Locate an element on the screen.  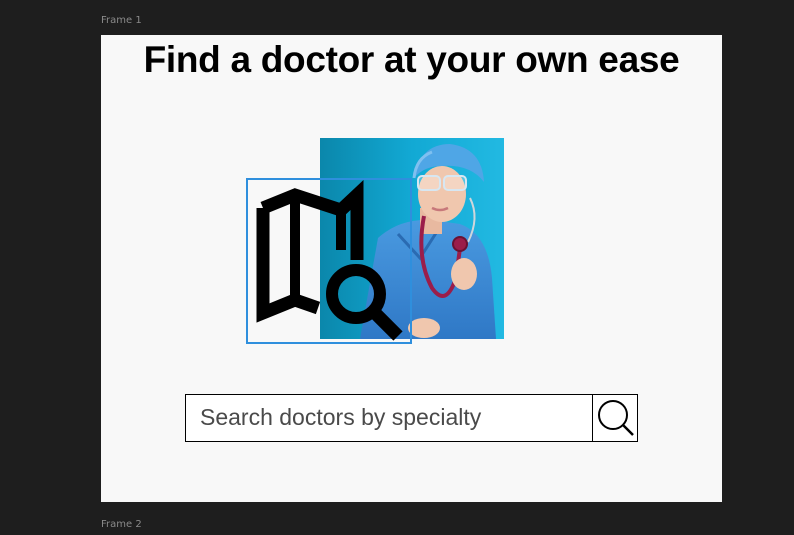
map-search-icon is located at coordinates (329, 260).